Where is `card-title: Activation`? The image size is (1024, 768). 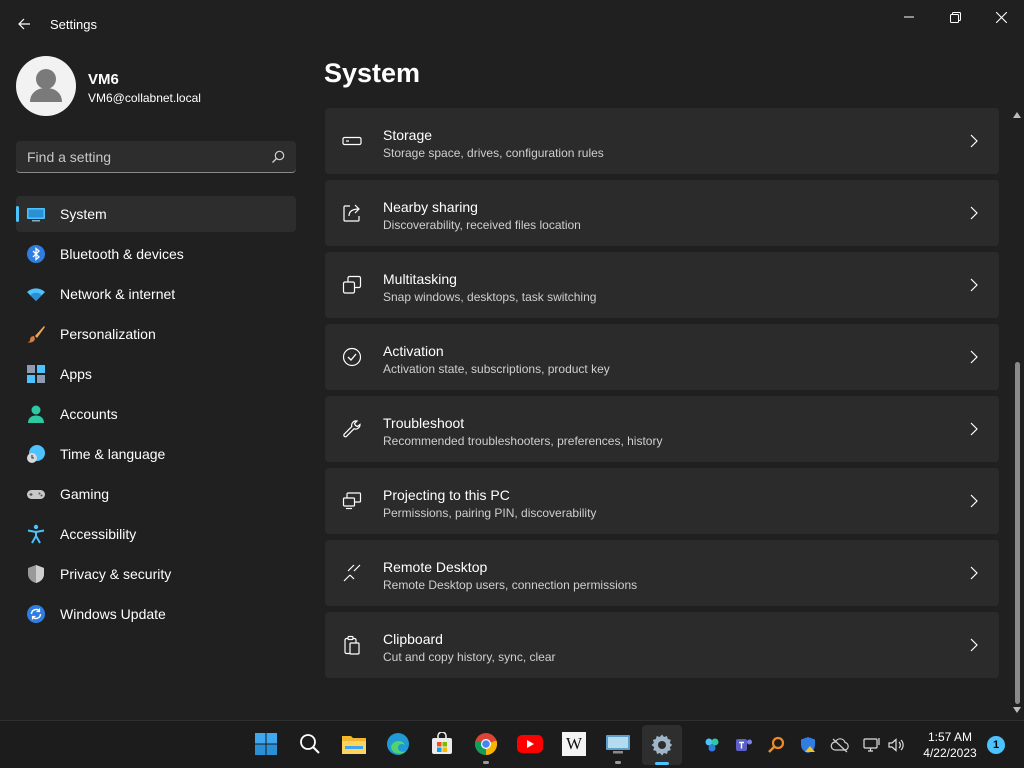
card-title: Activation is located at coordinates (413, 351).